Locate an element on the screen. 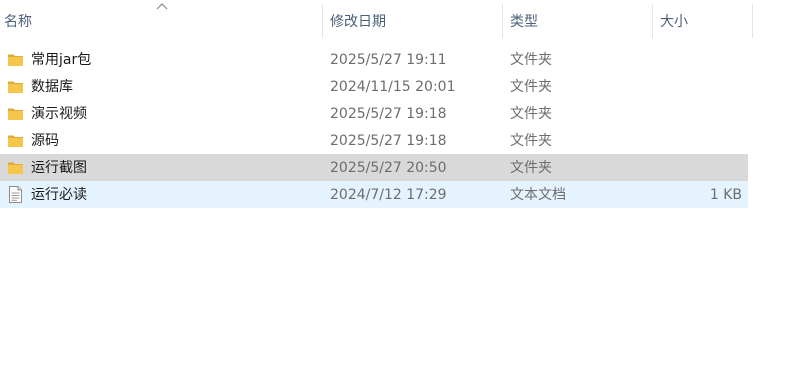 This screenshot has width=788, height=380. file-size: 1 KB is located at coordinates (725, 195).